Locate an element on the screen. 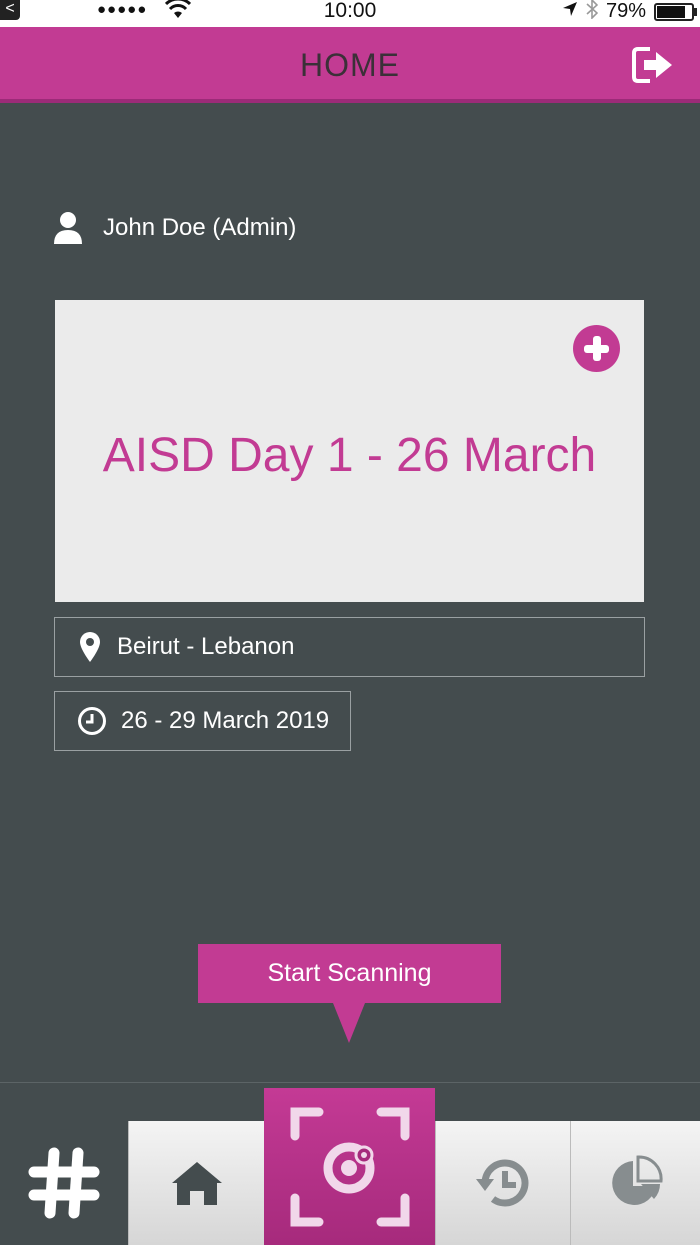  event-date: 26 - 29 March 2019 is located at coordinates (202, 721).